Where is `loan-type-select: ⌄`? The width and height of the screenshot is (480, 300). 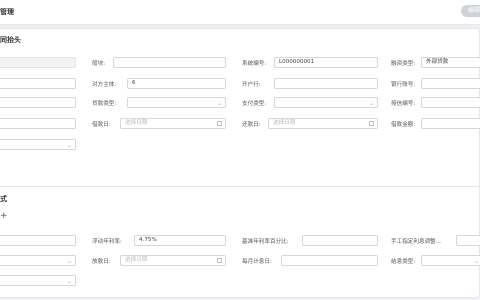 loan-type-select: ⌄ is located at coordinates (176, 102).